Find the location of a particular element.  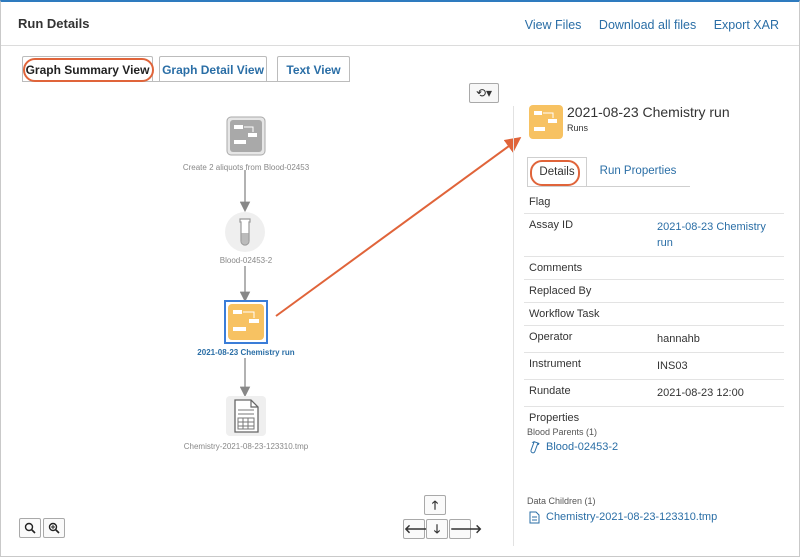

node-label-sample: Blood-02453-2 is located at coordinates (246, 260).